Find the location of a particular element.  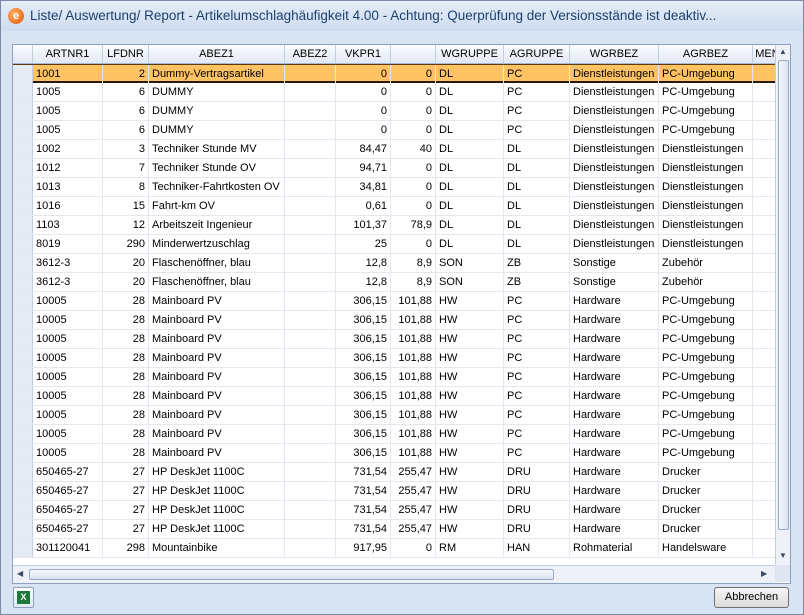

excel-export-button: X is located at coordinates (23, 597).